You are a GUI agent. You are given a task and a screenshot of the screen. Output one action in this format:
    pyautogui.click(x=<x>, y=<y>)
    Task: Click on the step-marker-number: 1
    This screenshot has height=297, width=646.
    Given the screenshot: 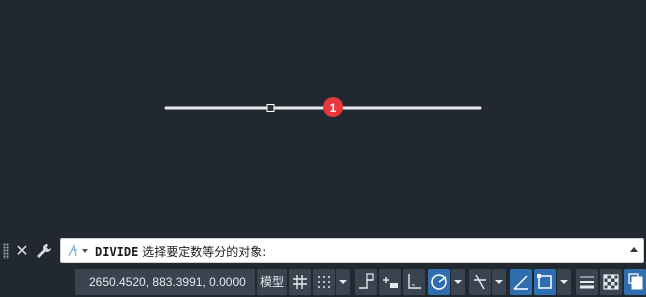 What is the action you would take?
    pyautogui.click(x=333, y=108)
    